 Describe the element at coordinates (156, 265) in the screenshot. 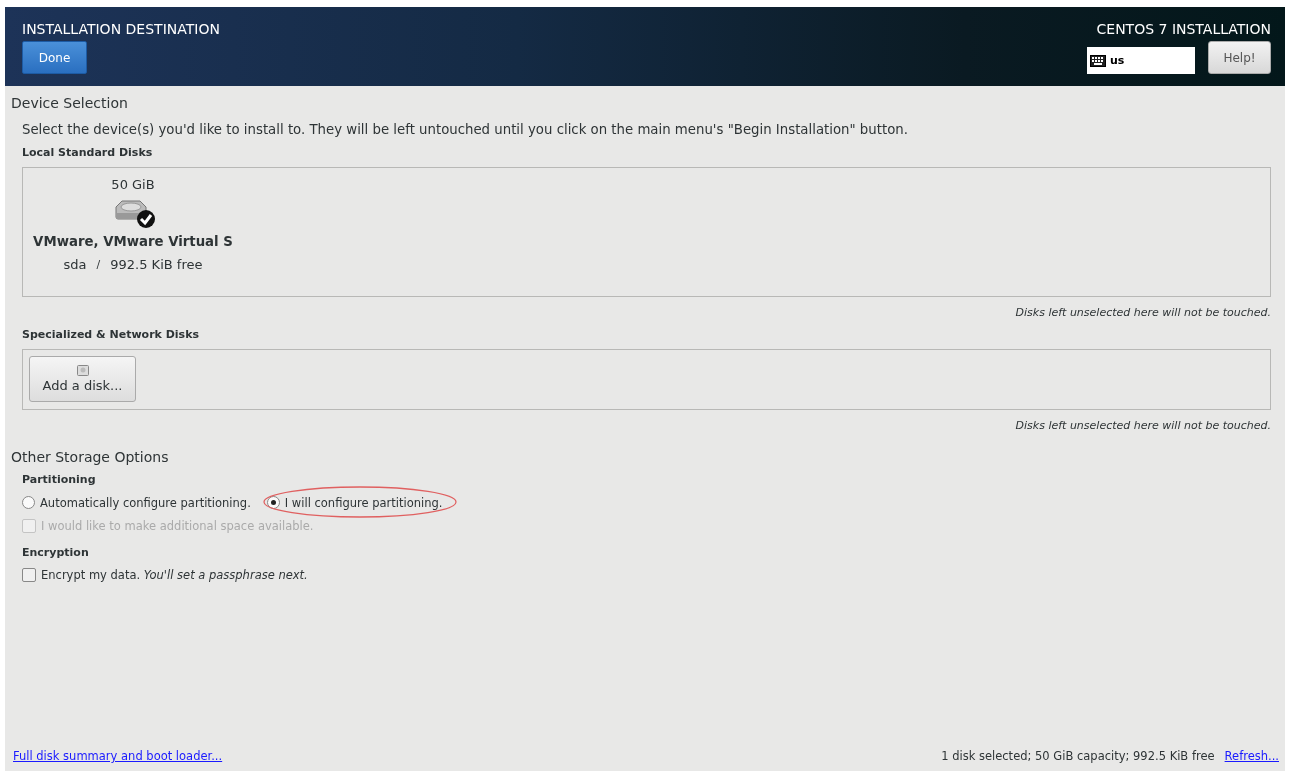

I see `free-space: 992.5 KiB free` at that location.